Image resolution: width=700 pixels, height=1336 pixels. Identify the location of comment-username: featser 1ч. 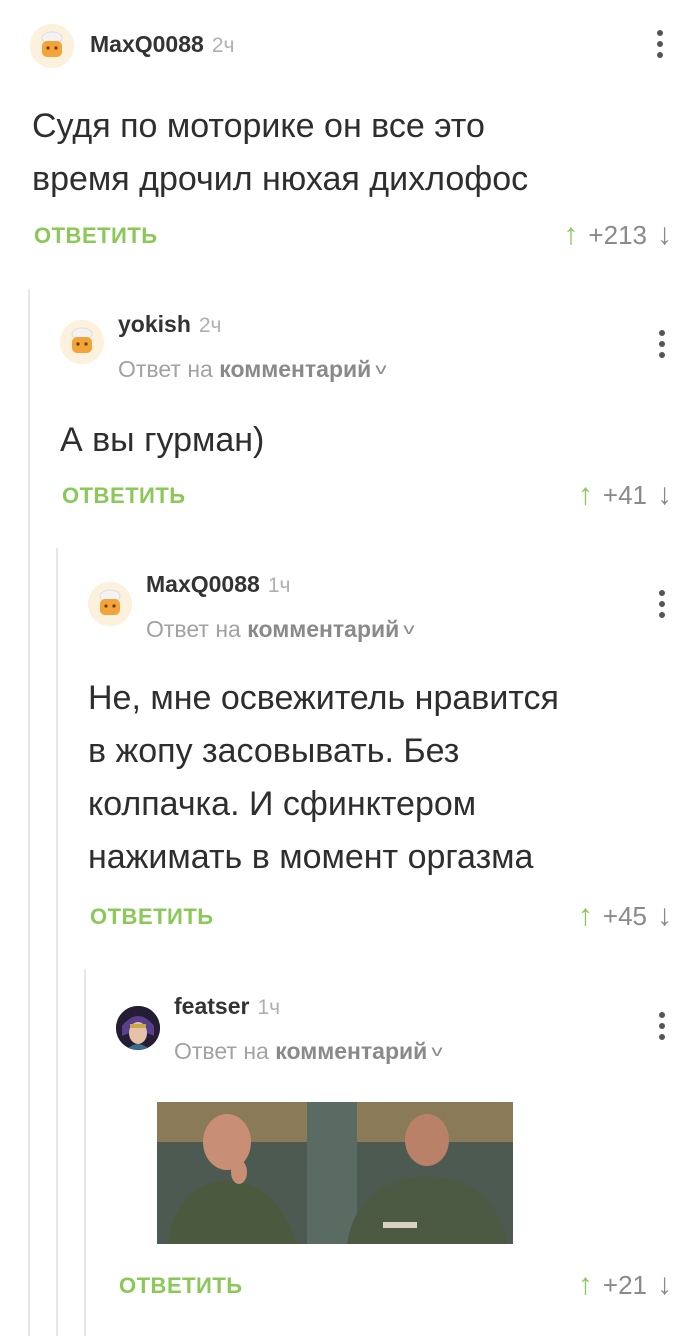
(227, 1006).